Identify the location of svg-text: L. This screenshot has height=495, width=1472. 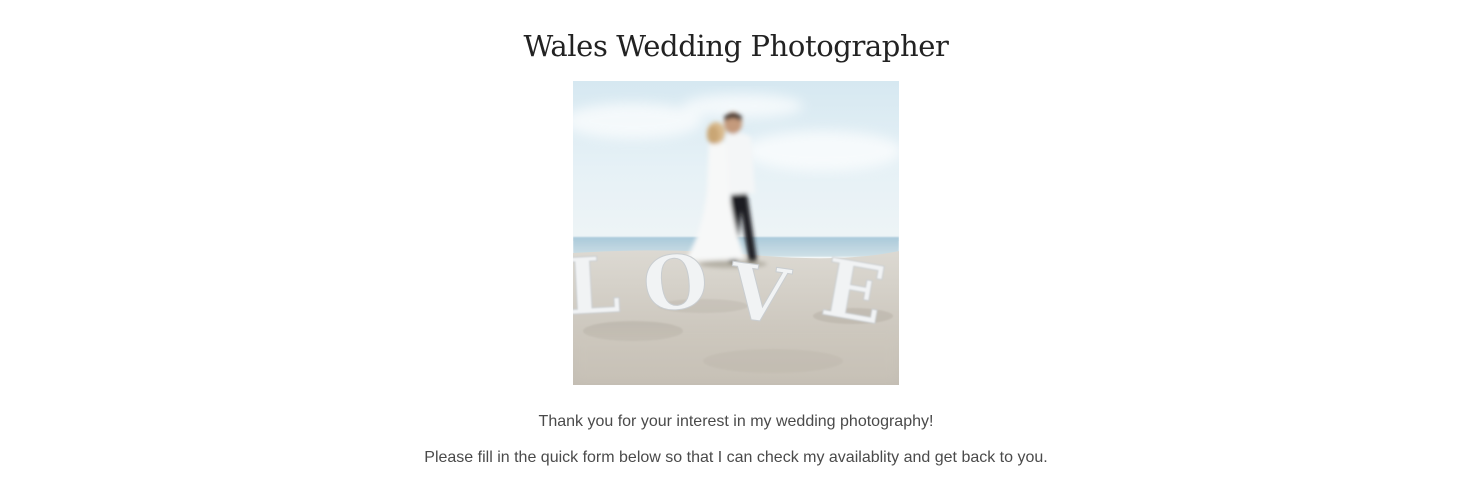
(597, 287).